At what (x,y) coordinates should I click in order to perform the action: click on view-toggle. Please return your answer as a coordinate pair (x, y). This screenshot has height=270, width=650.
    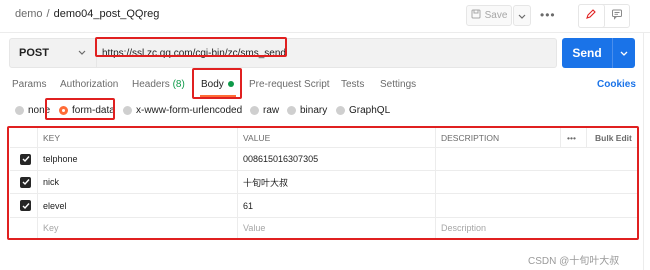
    Looking at the image, I should click on (604, 16).